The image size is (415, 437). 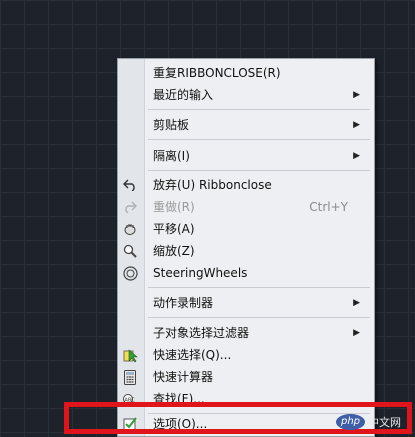 What do you see at coordinates (246, 251) in the screenshot?
I see `menu-item-zoom: 缩放(Z)` at bounding box center [246, 251].